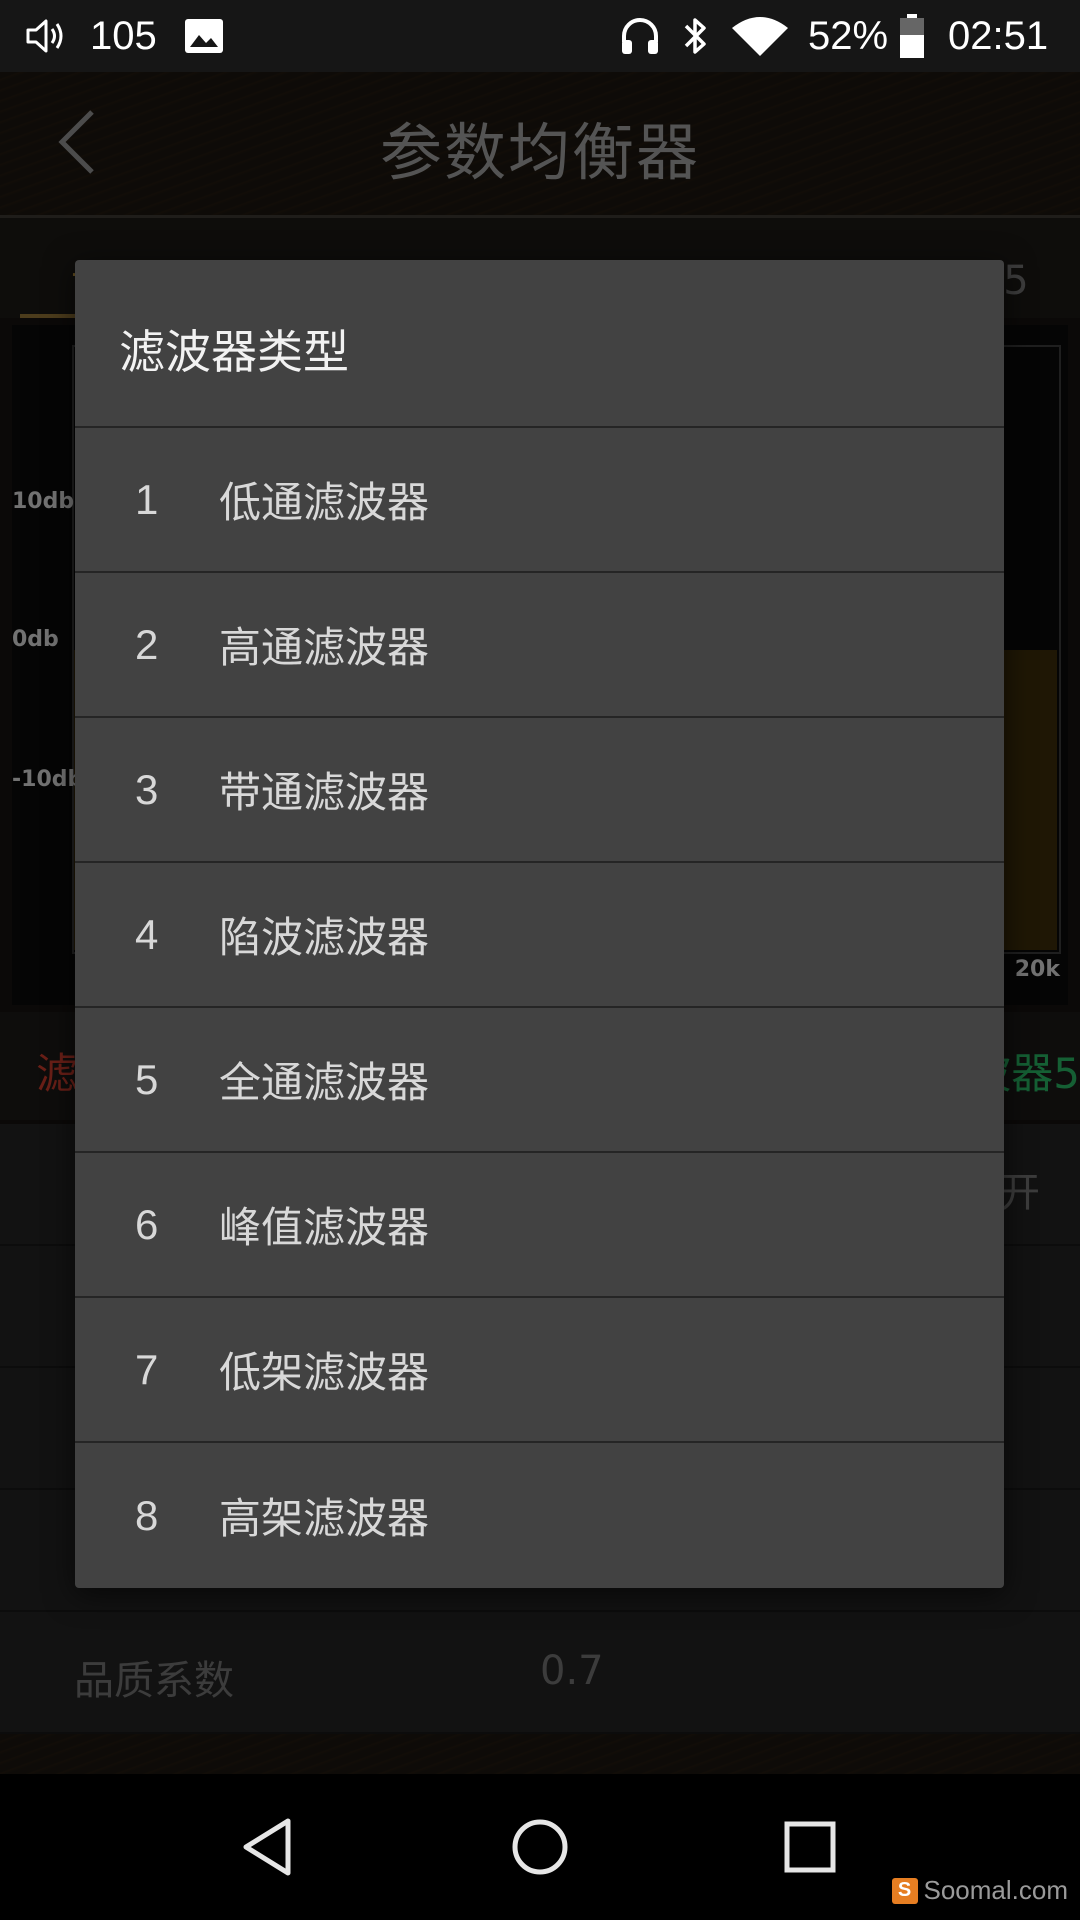  I want to click on nav-home-button, so click(540, 1847).